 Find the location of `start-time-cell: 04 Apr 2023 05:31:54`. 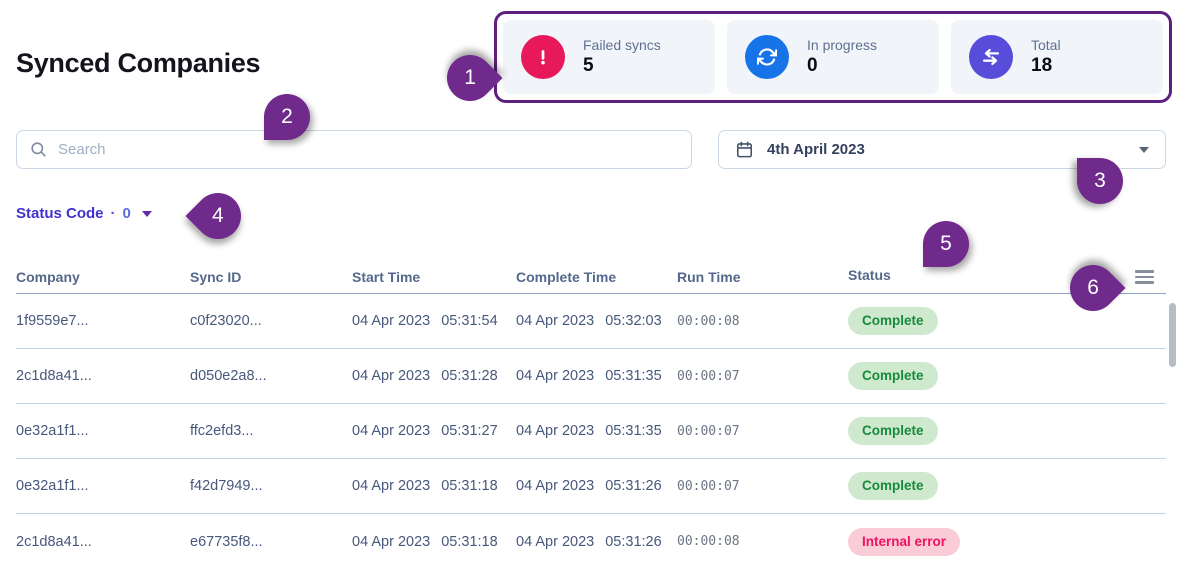

start-time-cell: 04 Apr 2023 05:31:54 is located at coordinates (425, 321).